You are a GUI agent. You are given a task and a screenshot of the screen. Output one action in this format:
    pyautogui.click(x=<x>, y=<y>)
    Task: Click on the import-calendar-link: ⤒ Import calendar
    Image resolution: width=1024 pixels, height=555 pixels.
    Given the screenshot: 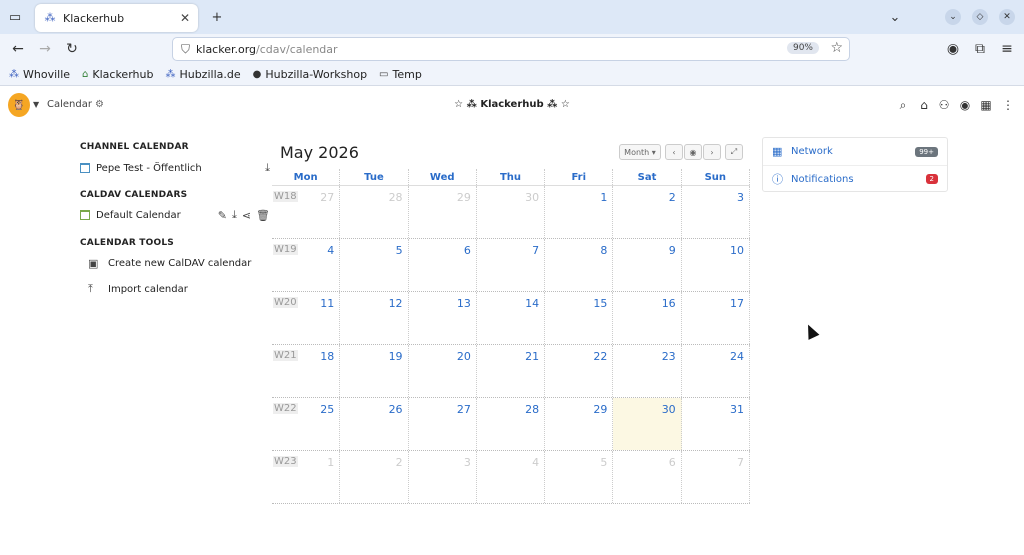 What is the action you would take?
    pyautogui.click(x=175, y=289)
    